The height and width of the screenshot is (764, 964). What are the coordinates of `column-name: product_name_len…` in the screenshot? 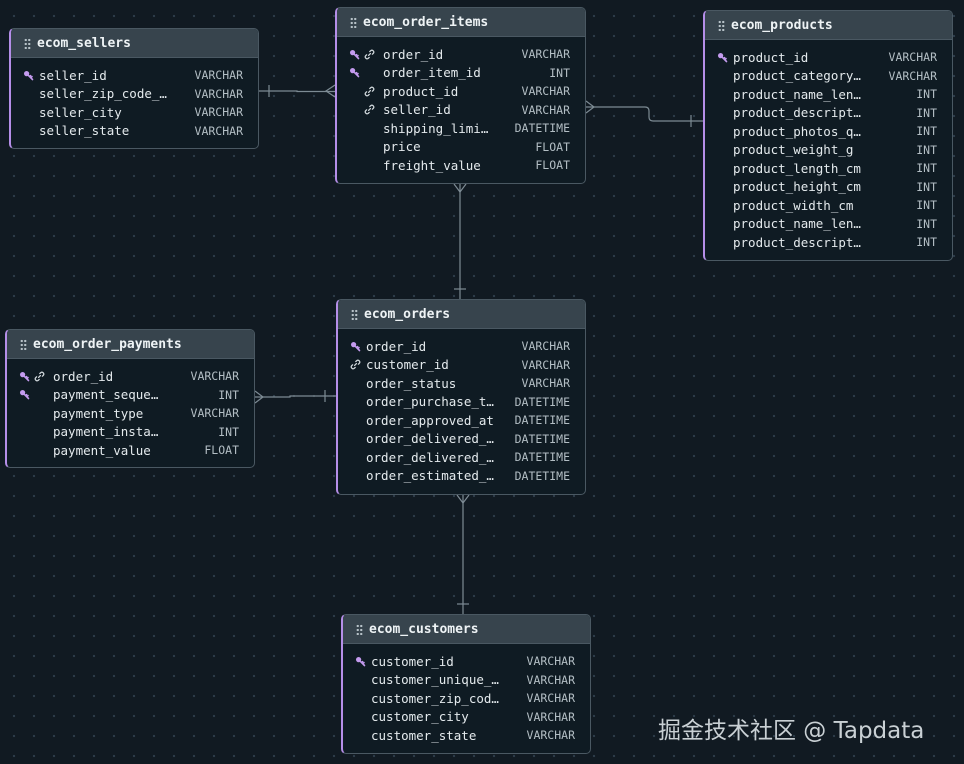 It's located at (797, 94).